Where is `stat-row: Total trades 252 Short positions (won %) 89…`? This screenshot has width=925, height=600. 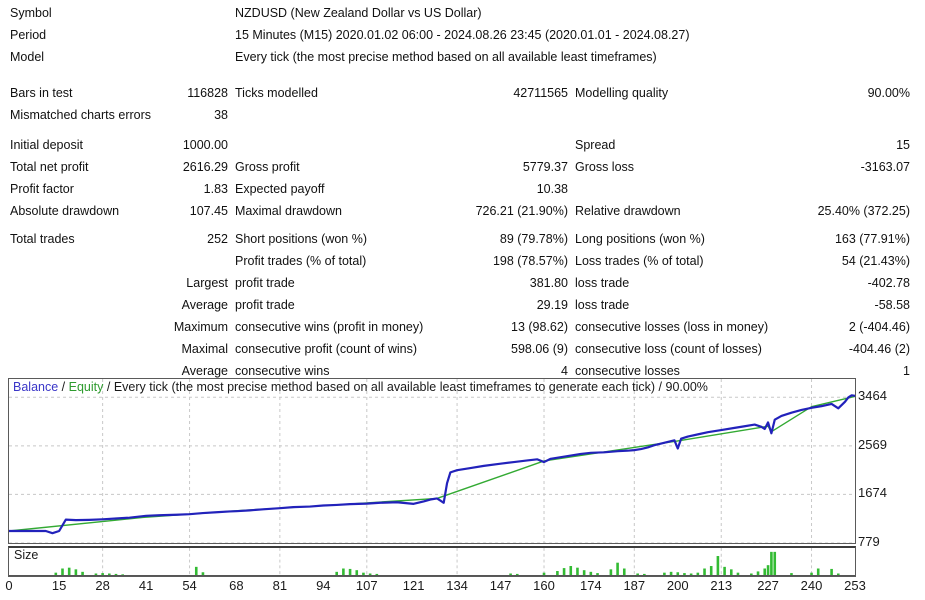 stat-row: Total trades 252 Short positions (won %) 89… is located at coordinates (462, 243).